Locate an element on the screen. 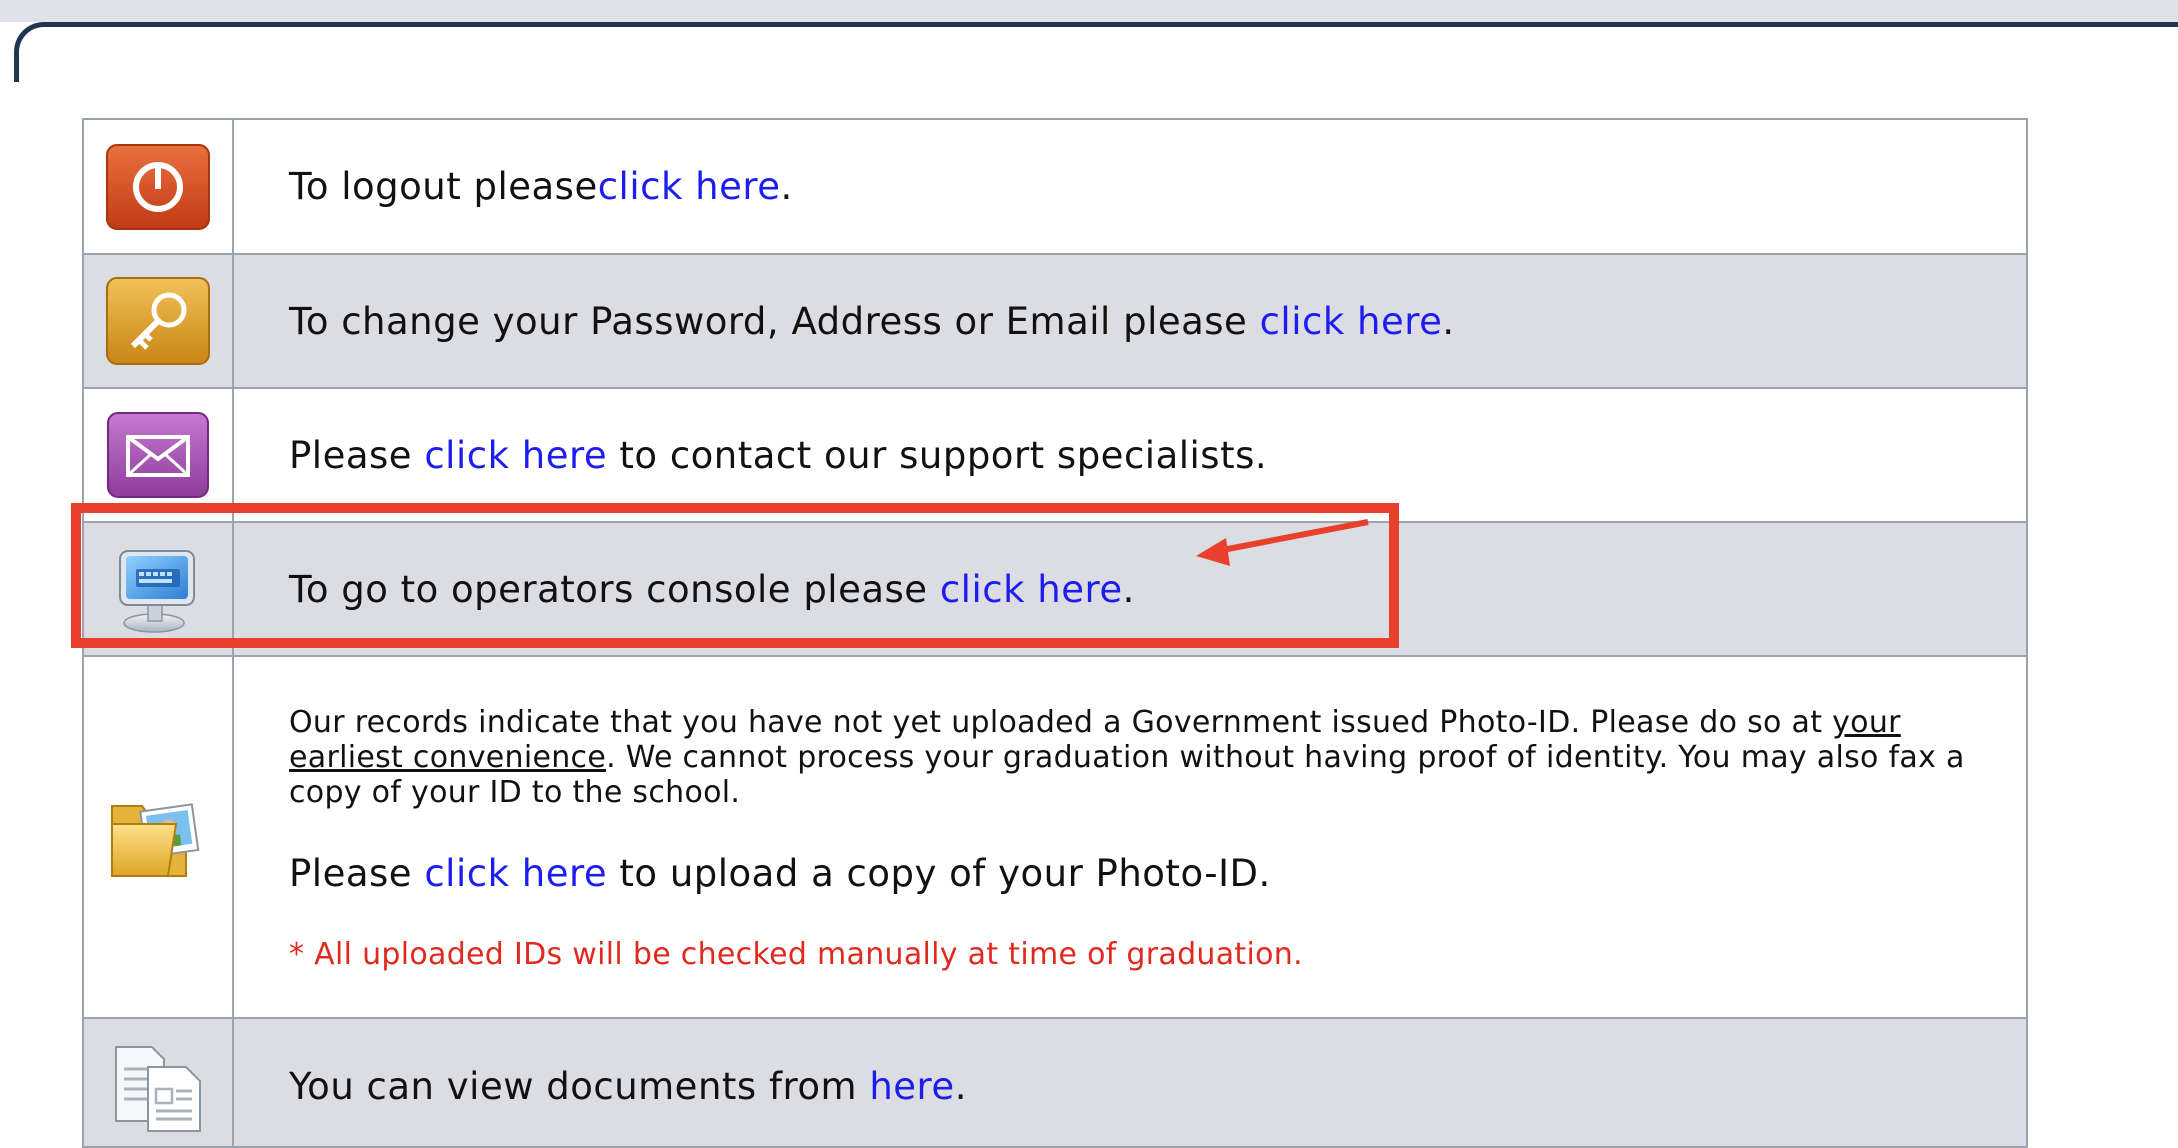  logout-row: To logout please click here . is located at coordinates (1055, 187).